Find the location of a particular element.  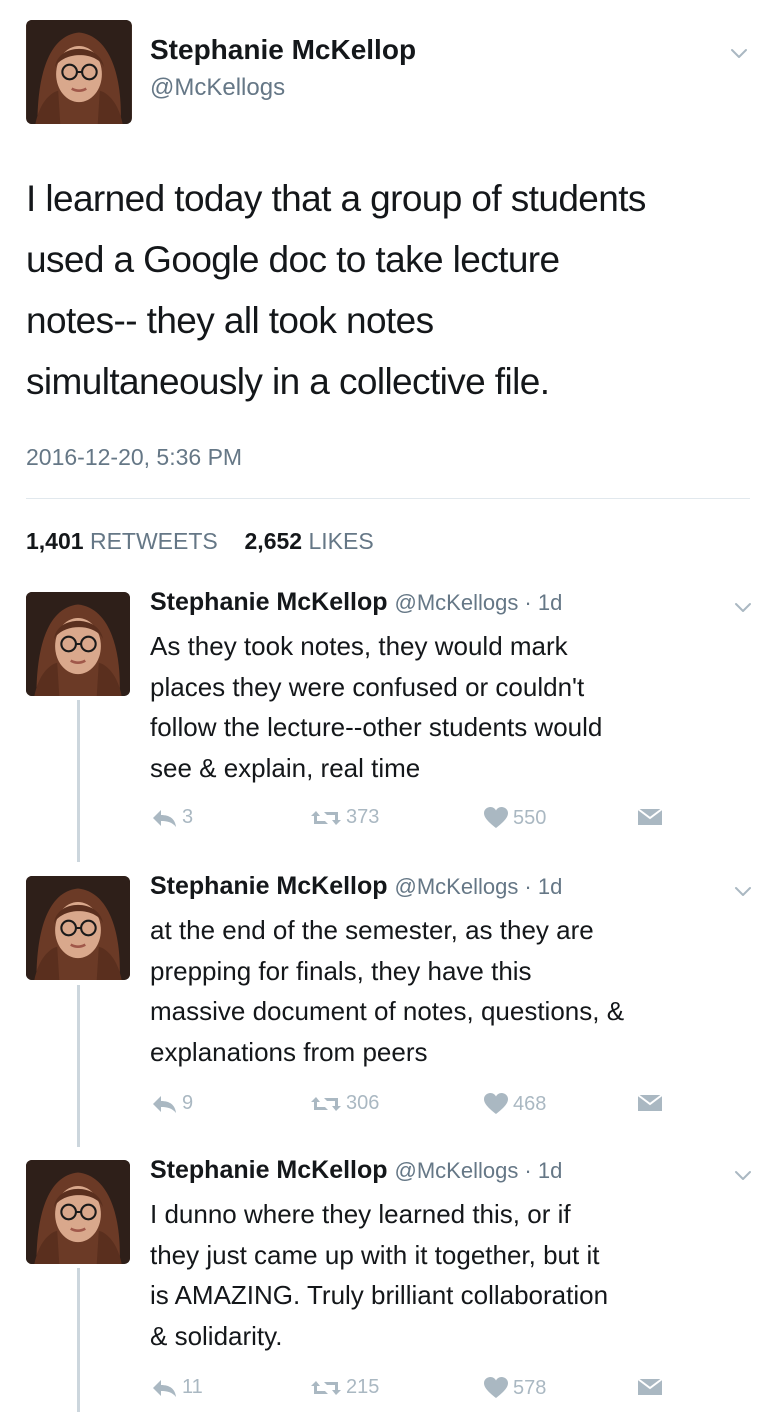

tweet-text-line: at the end of the semester, as they are is located at coordinates (372, 930).